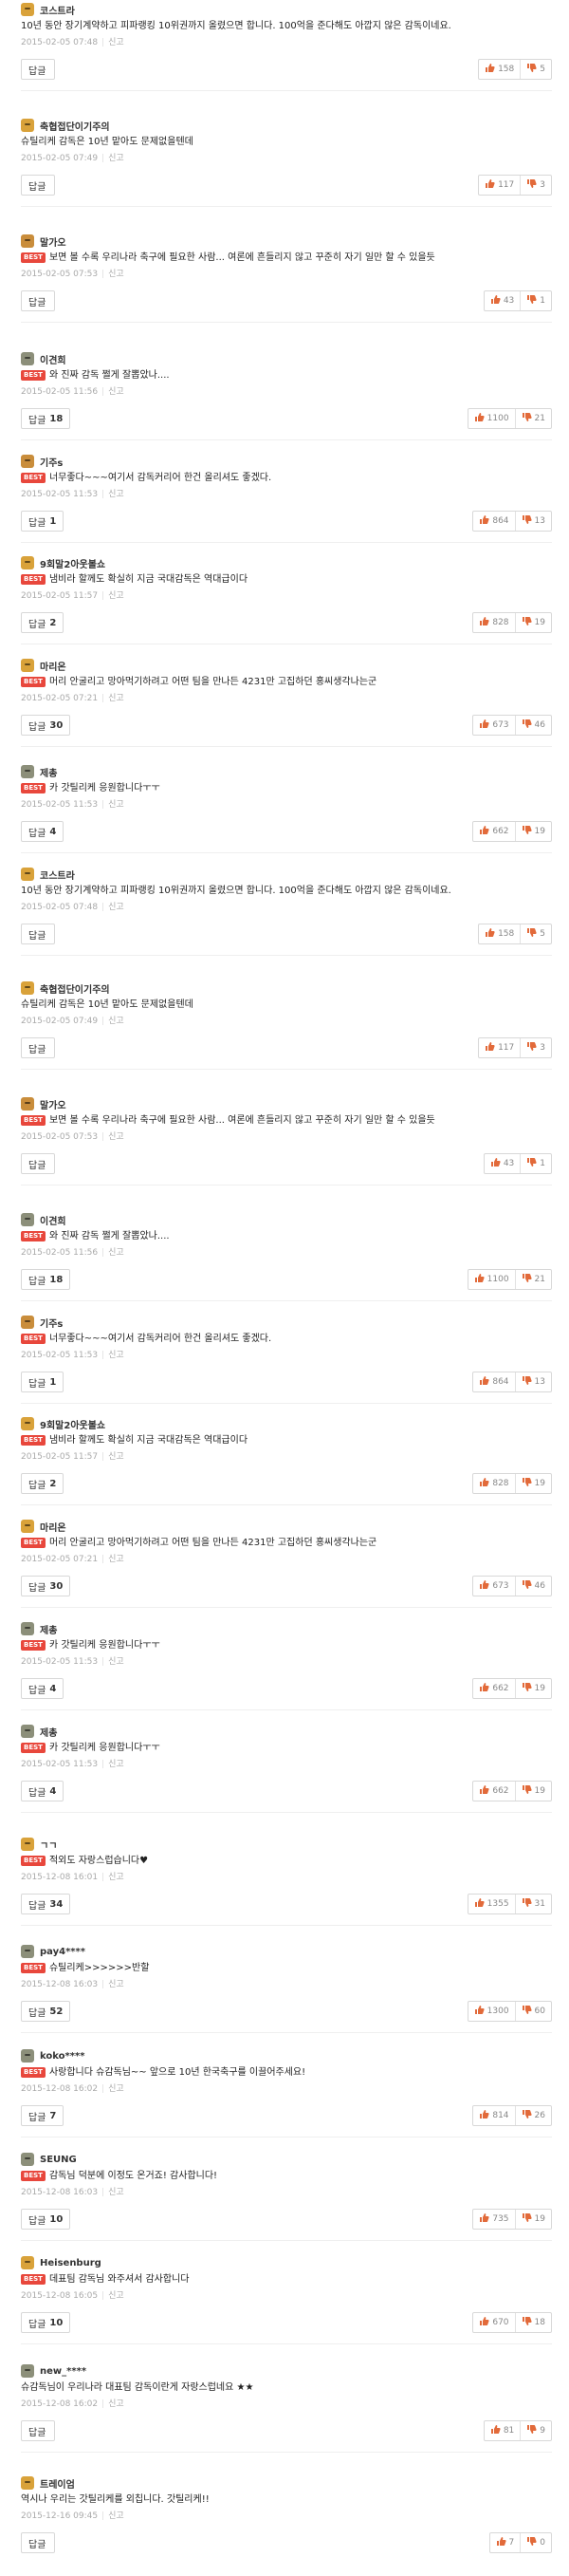 This screenshot has height=2576, width=569. Describe the element at coordinates (532, 2011) in the screenshot. I see `dislike-button: 60` at that location.